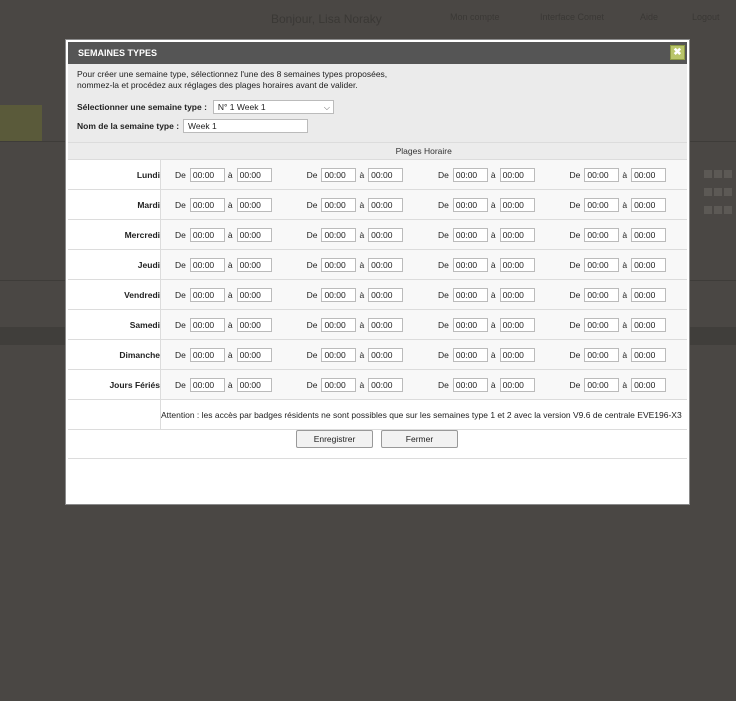 The width and height of the screenshot is (736, 701). What do you see at coordinates (677, 52) in the screenshot?
I see `close-icon: ✖` at bounding box center [677, 52].